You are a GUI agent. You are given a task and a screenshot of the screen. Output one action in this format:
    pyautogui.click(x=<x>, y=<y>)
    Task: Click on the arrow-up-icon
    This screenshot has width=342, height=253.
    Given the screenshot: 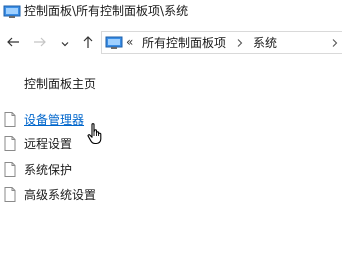 What is the action you would take?
    pyautogui.click(x=88, y=43)
    